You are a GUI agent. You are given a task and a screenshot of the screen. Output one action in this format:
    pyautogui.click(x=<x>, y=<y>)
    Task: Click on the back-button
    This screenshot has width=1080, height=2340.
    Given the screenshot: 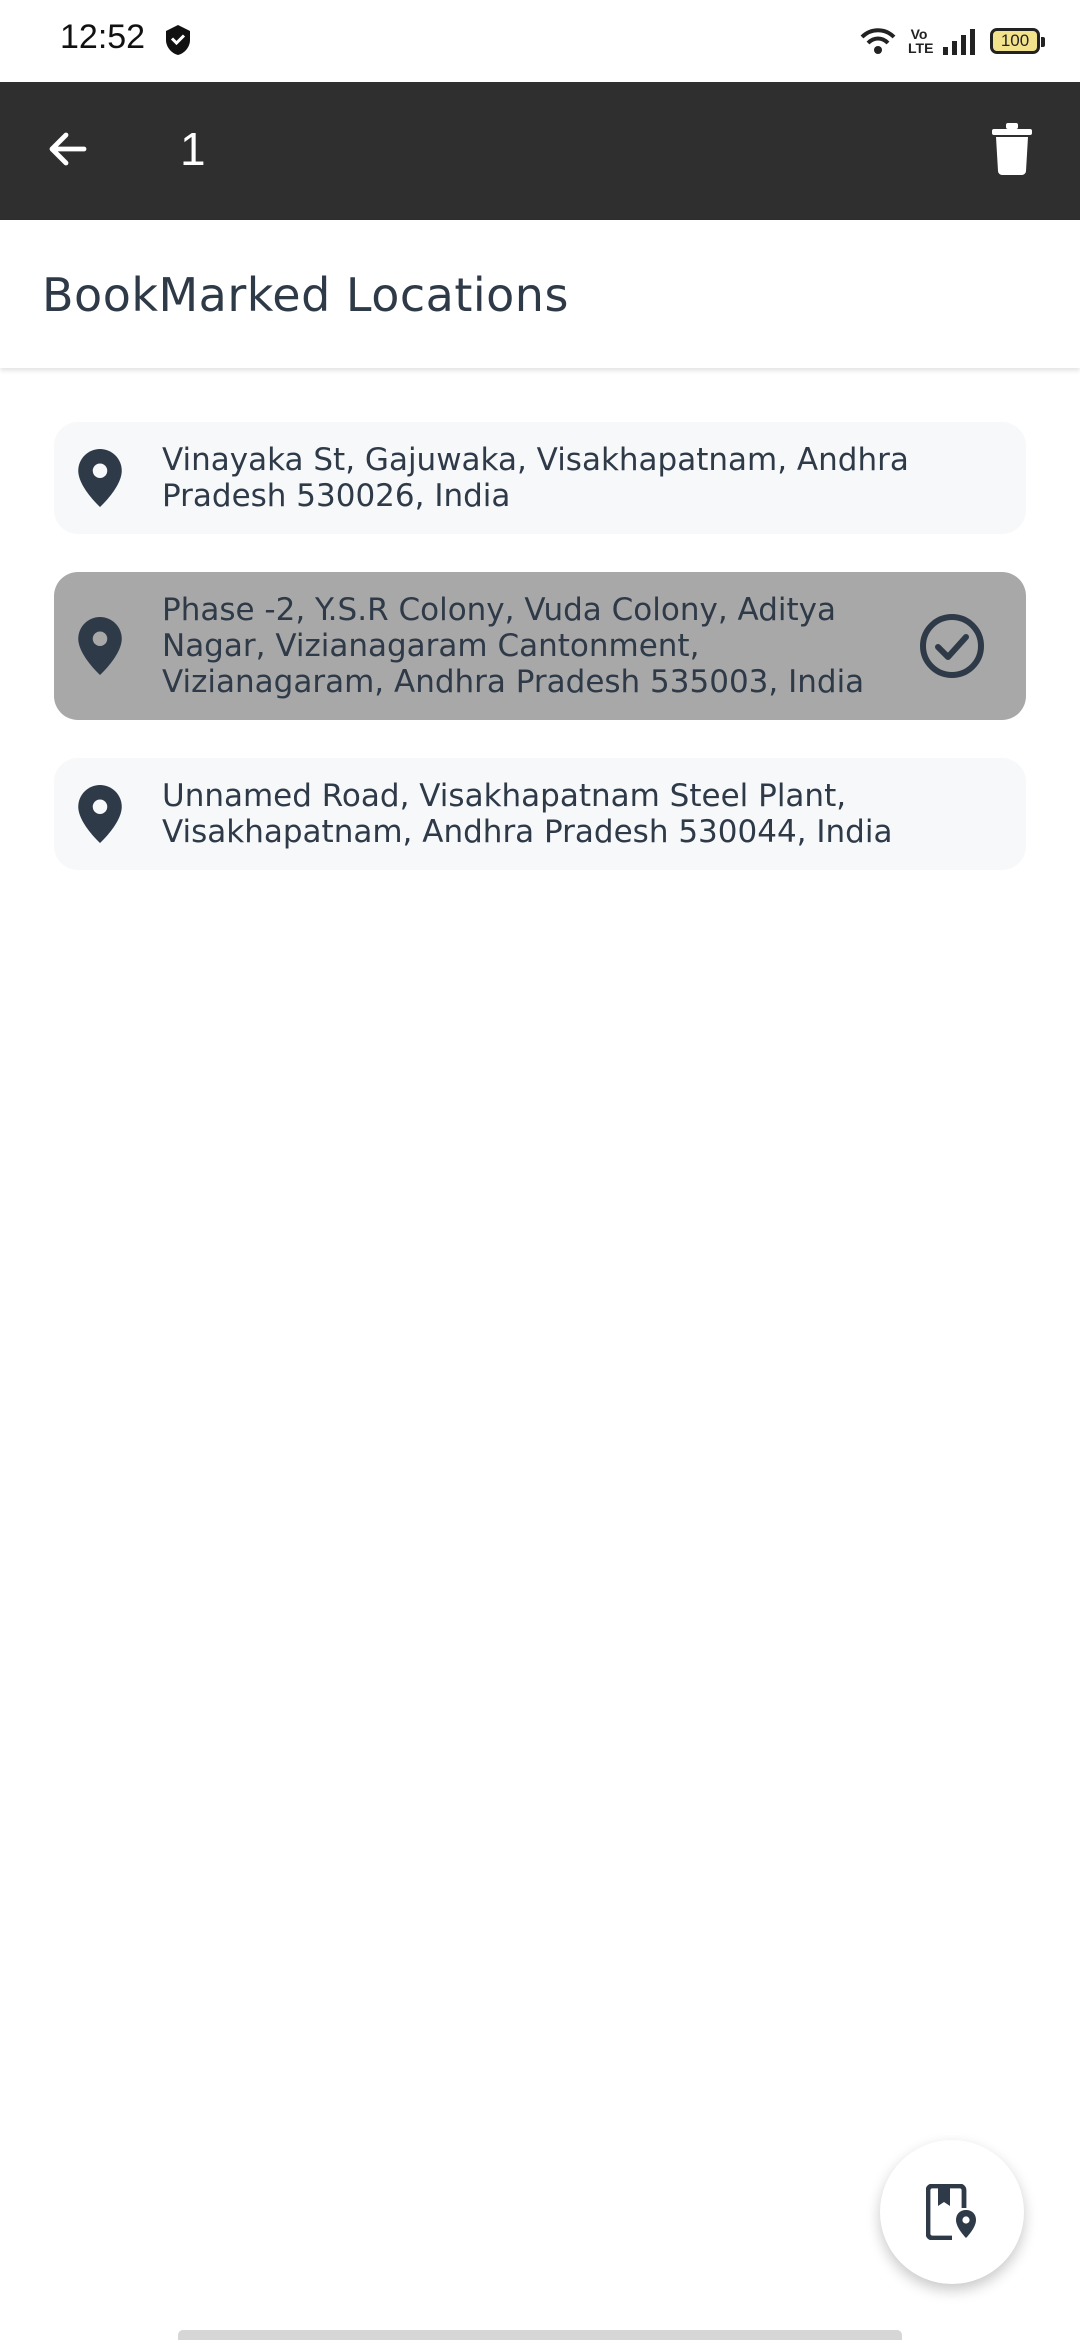 What is the action you would take?
    pyautogui.click(x=68, y=149)
    